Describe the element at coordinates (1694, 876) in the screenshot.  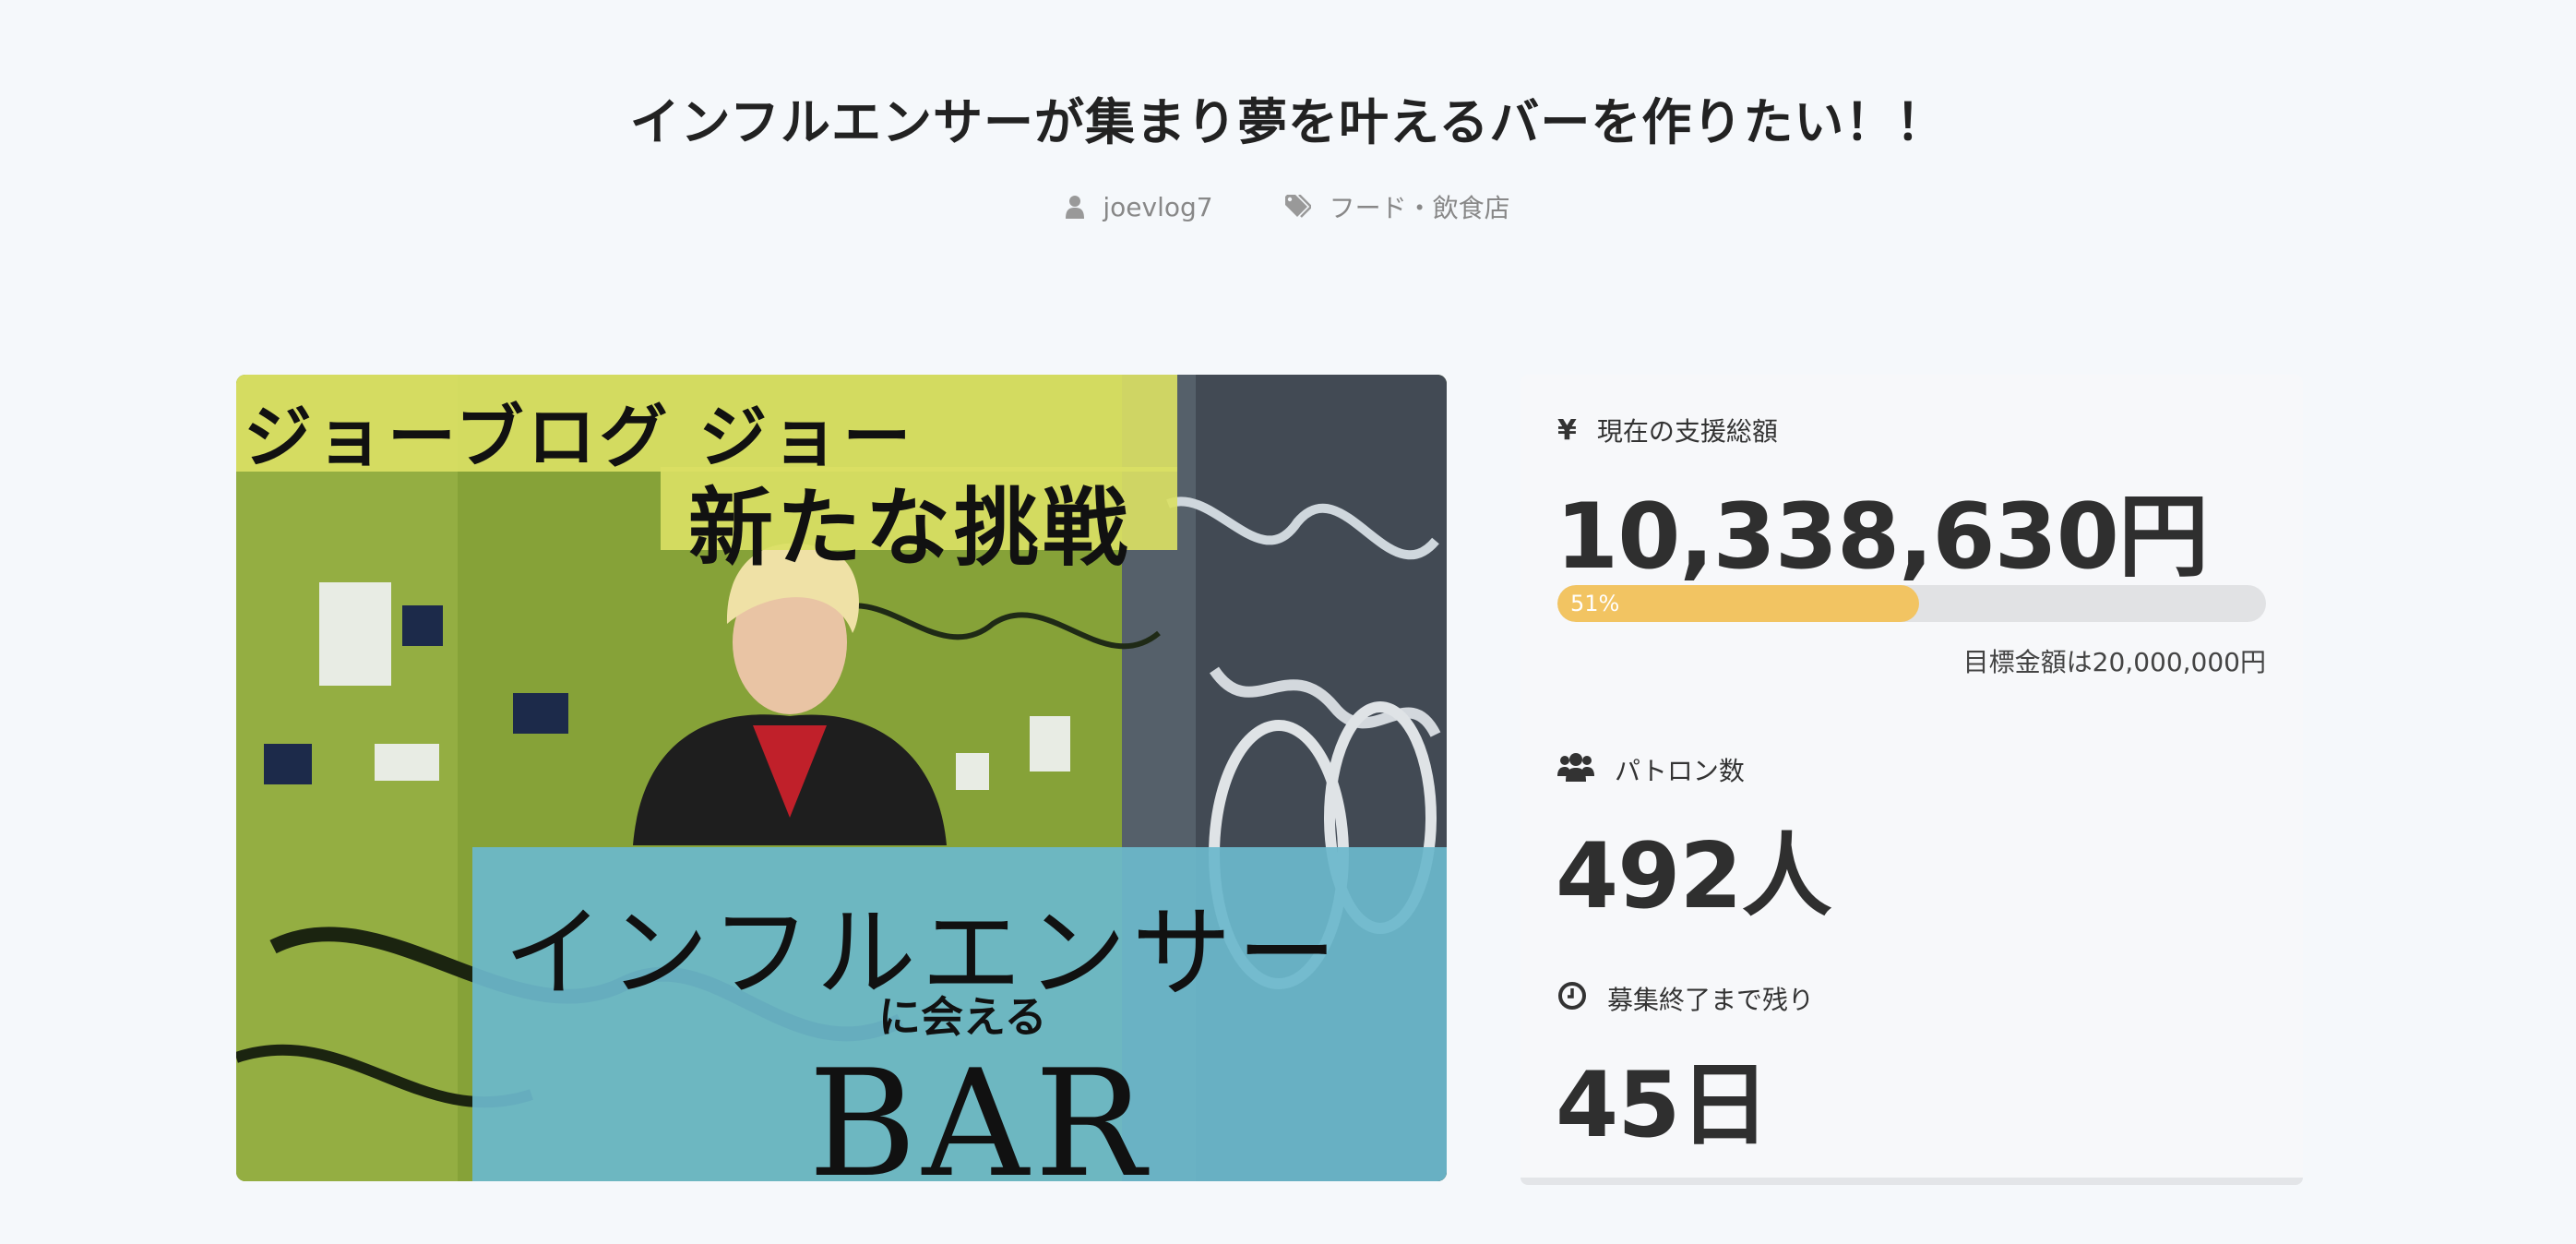
I see `patrons-value: 492人` at that location.